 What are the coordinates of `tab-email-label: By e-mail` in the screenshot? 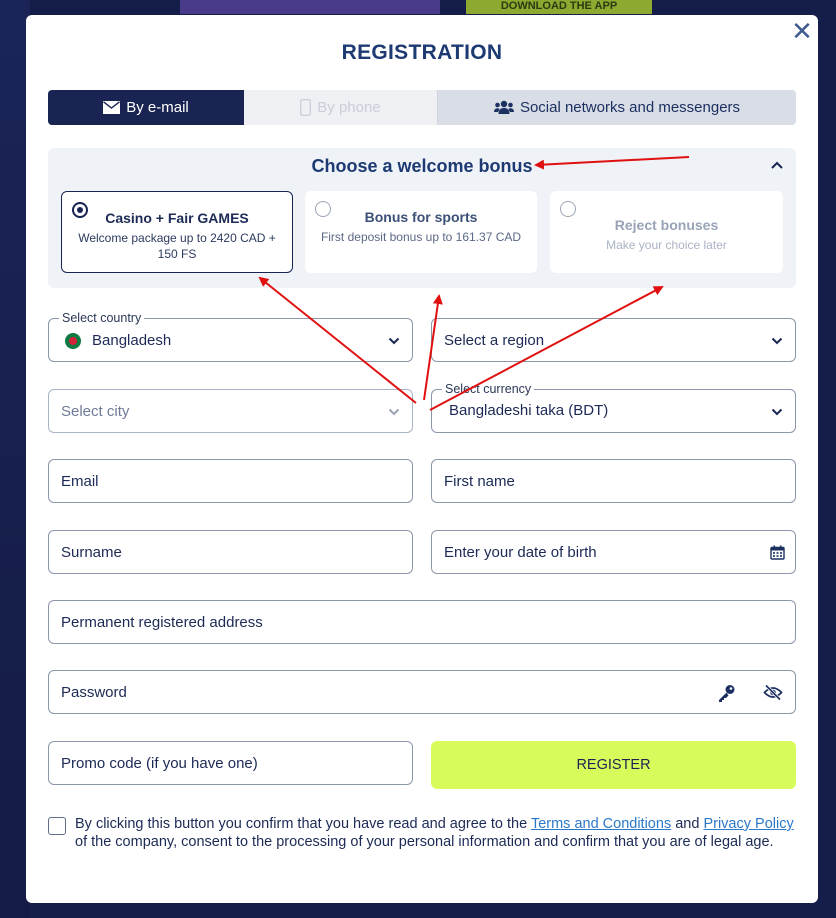 It's located at (157, 107).